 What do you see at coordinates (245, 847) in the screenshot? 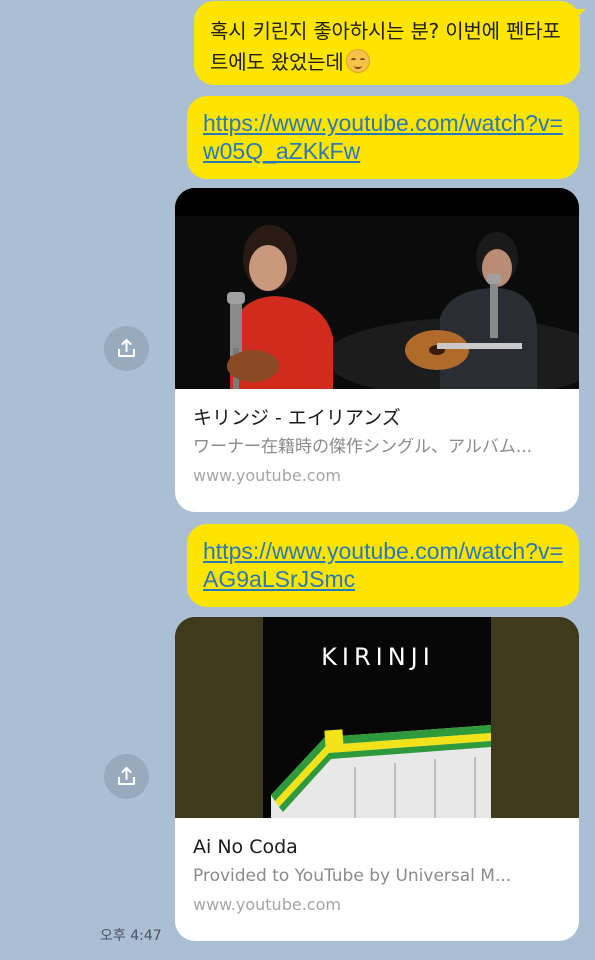
I see `card-title-2: Ai No Coda` at bounding box center [245, 847].